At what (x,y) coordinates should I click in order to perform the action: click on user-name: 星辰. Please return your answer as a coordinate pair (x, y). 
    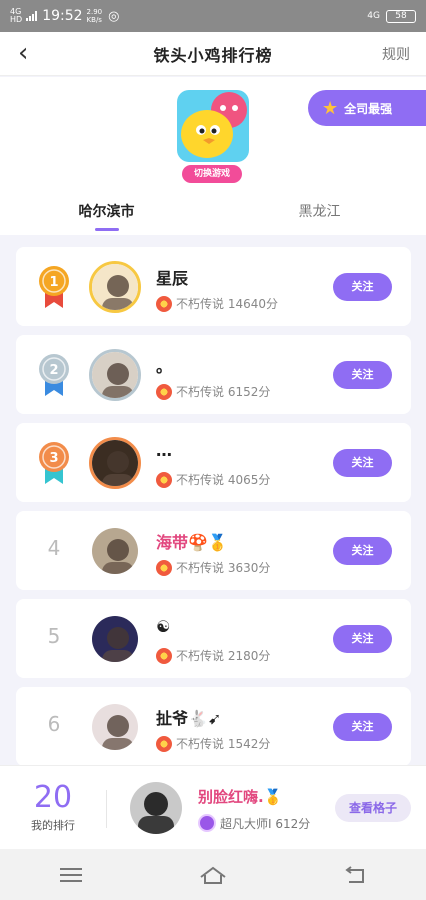
    Looking at the image, I should click on (172, 278).